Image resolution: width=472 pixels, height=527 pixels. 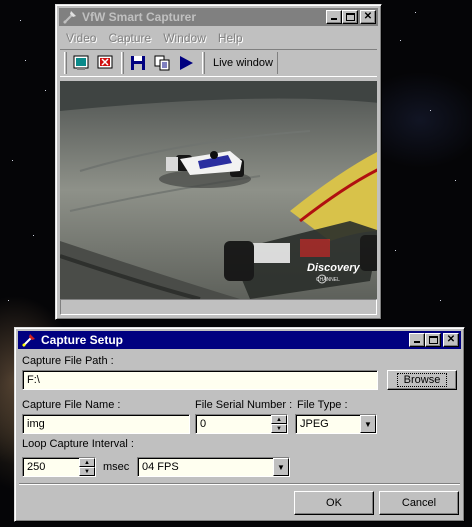 I want to click on monitor-button, so click(x=81, y=63).